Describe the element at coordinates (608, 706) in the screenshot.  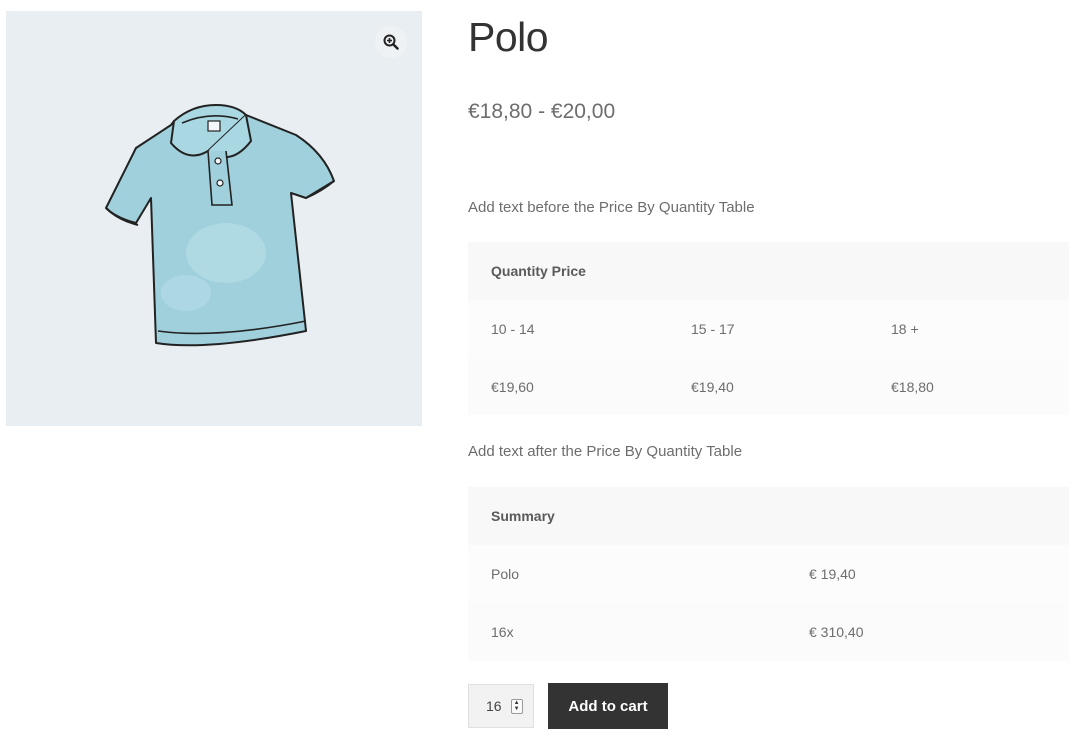
I see `add-to-cart-button: Add to cart` at that location.